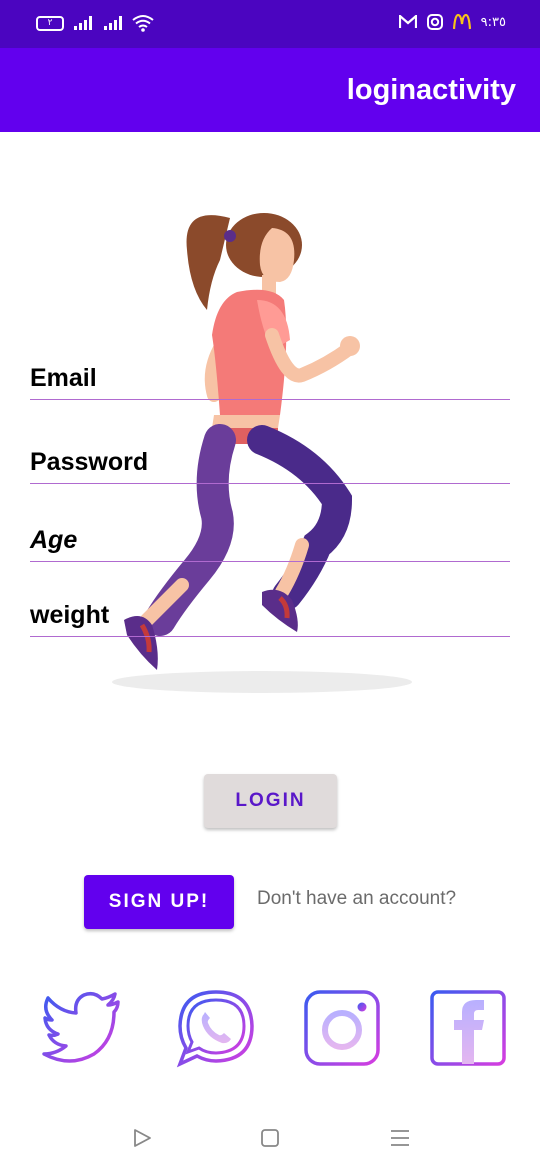  I want to click on twitter-icon, so click(81, 1027).